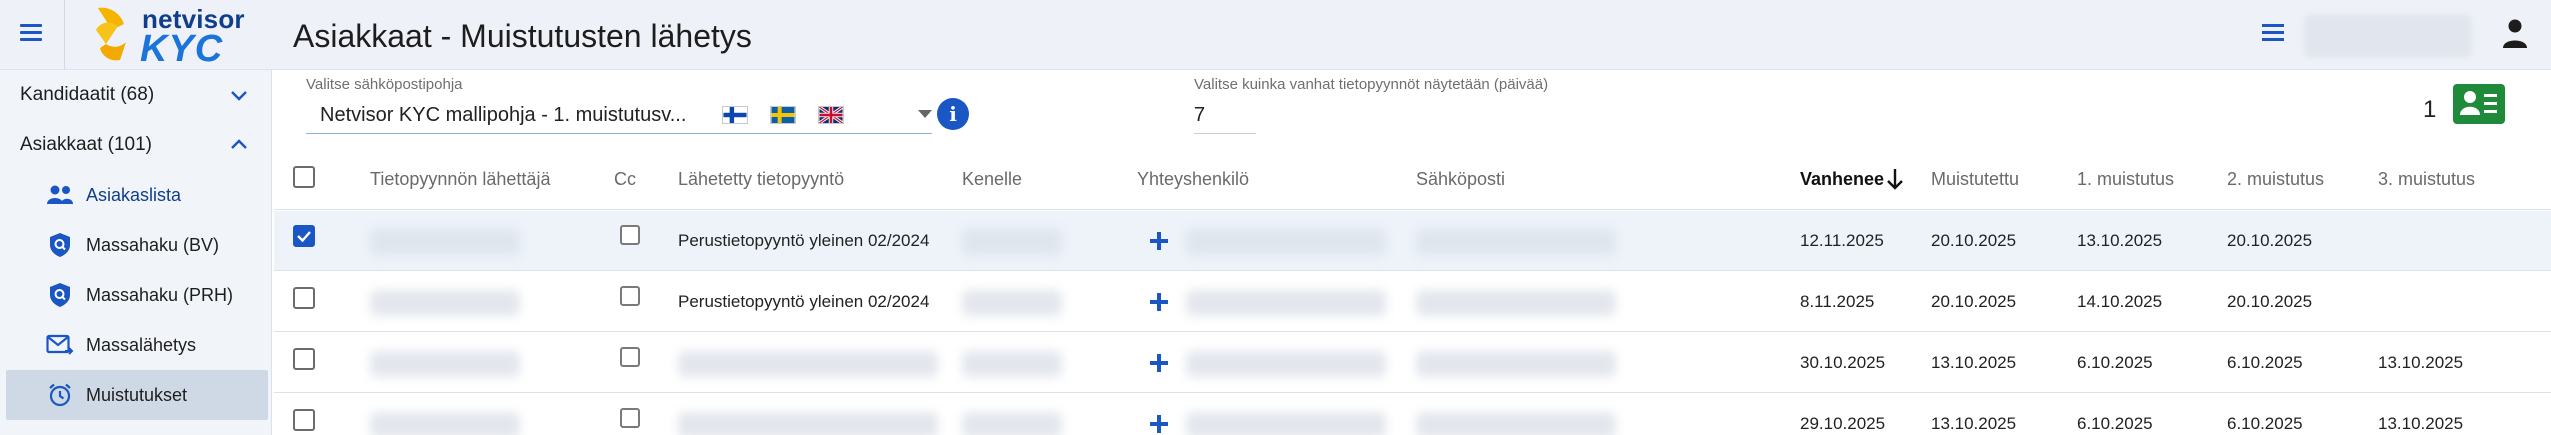  I want to click on days-input-value: 7, so click(1200, 115).